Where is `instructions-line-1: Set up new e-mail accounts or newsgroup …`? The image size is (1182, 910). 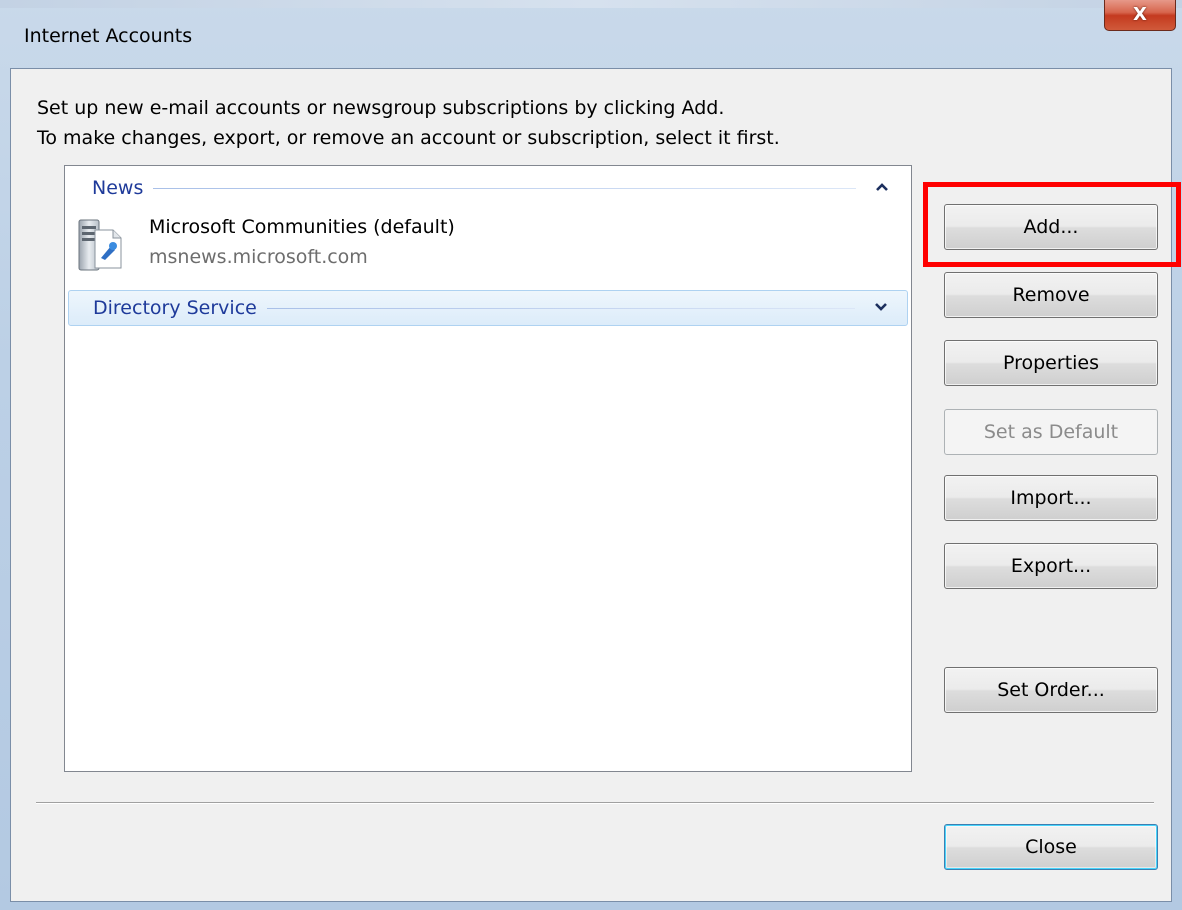 instructions-line-1: Set up new e-mail accounts or newsgroup … is located at coordinates (381, 108).